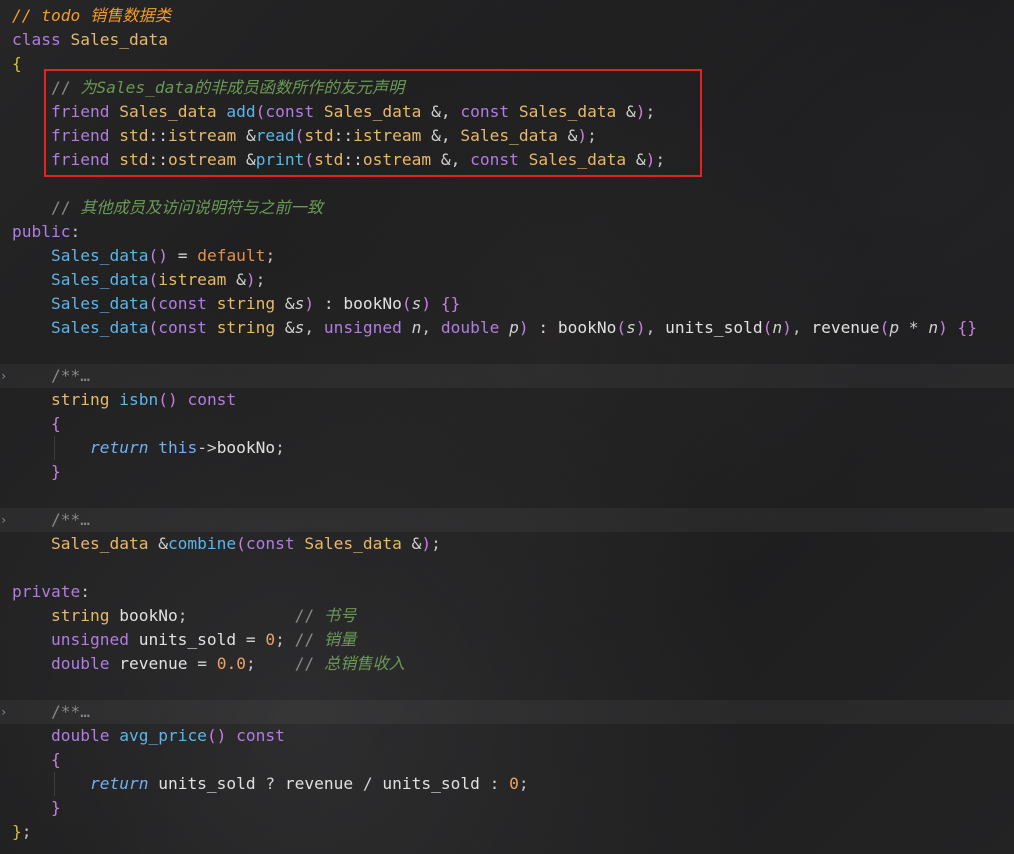 The image size is (1014, 854). What do you see at coordinates (801, 327) in the screenshot?
I see `code-token: ,` at bounding box center [801, 327].